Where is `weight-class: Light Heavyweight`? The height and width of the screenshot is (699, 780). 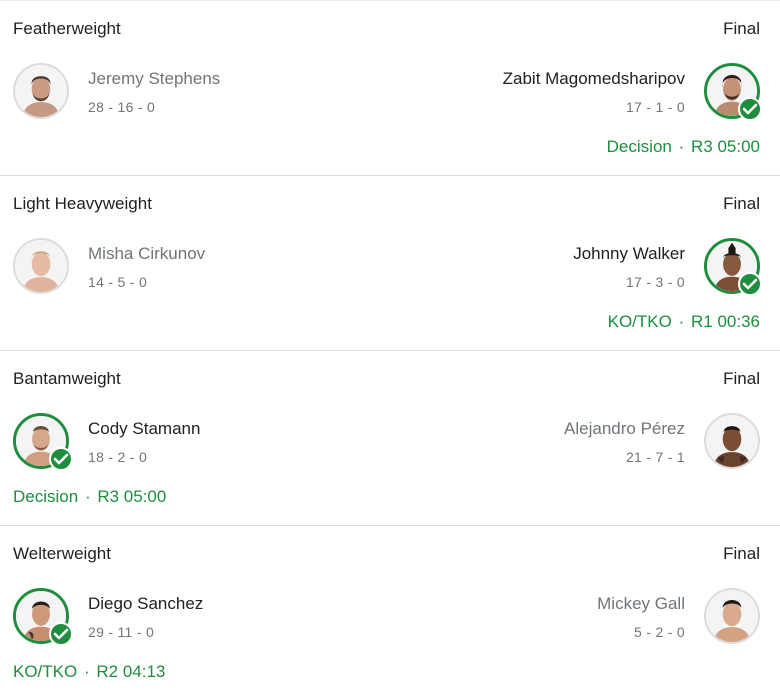 weight-class: Light Heavyweight is located at coordinates (82, 203).